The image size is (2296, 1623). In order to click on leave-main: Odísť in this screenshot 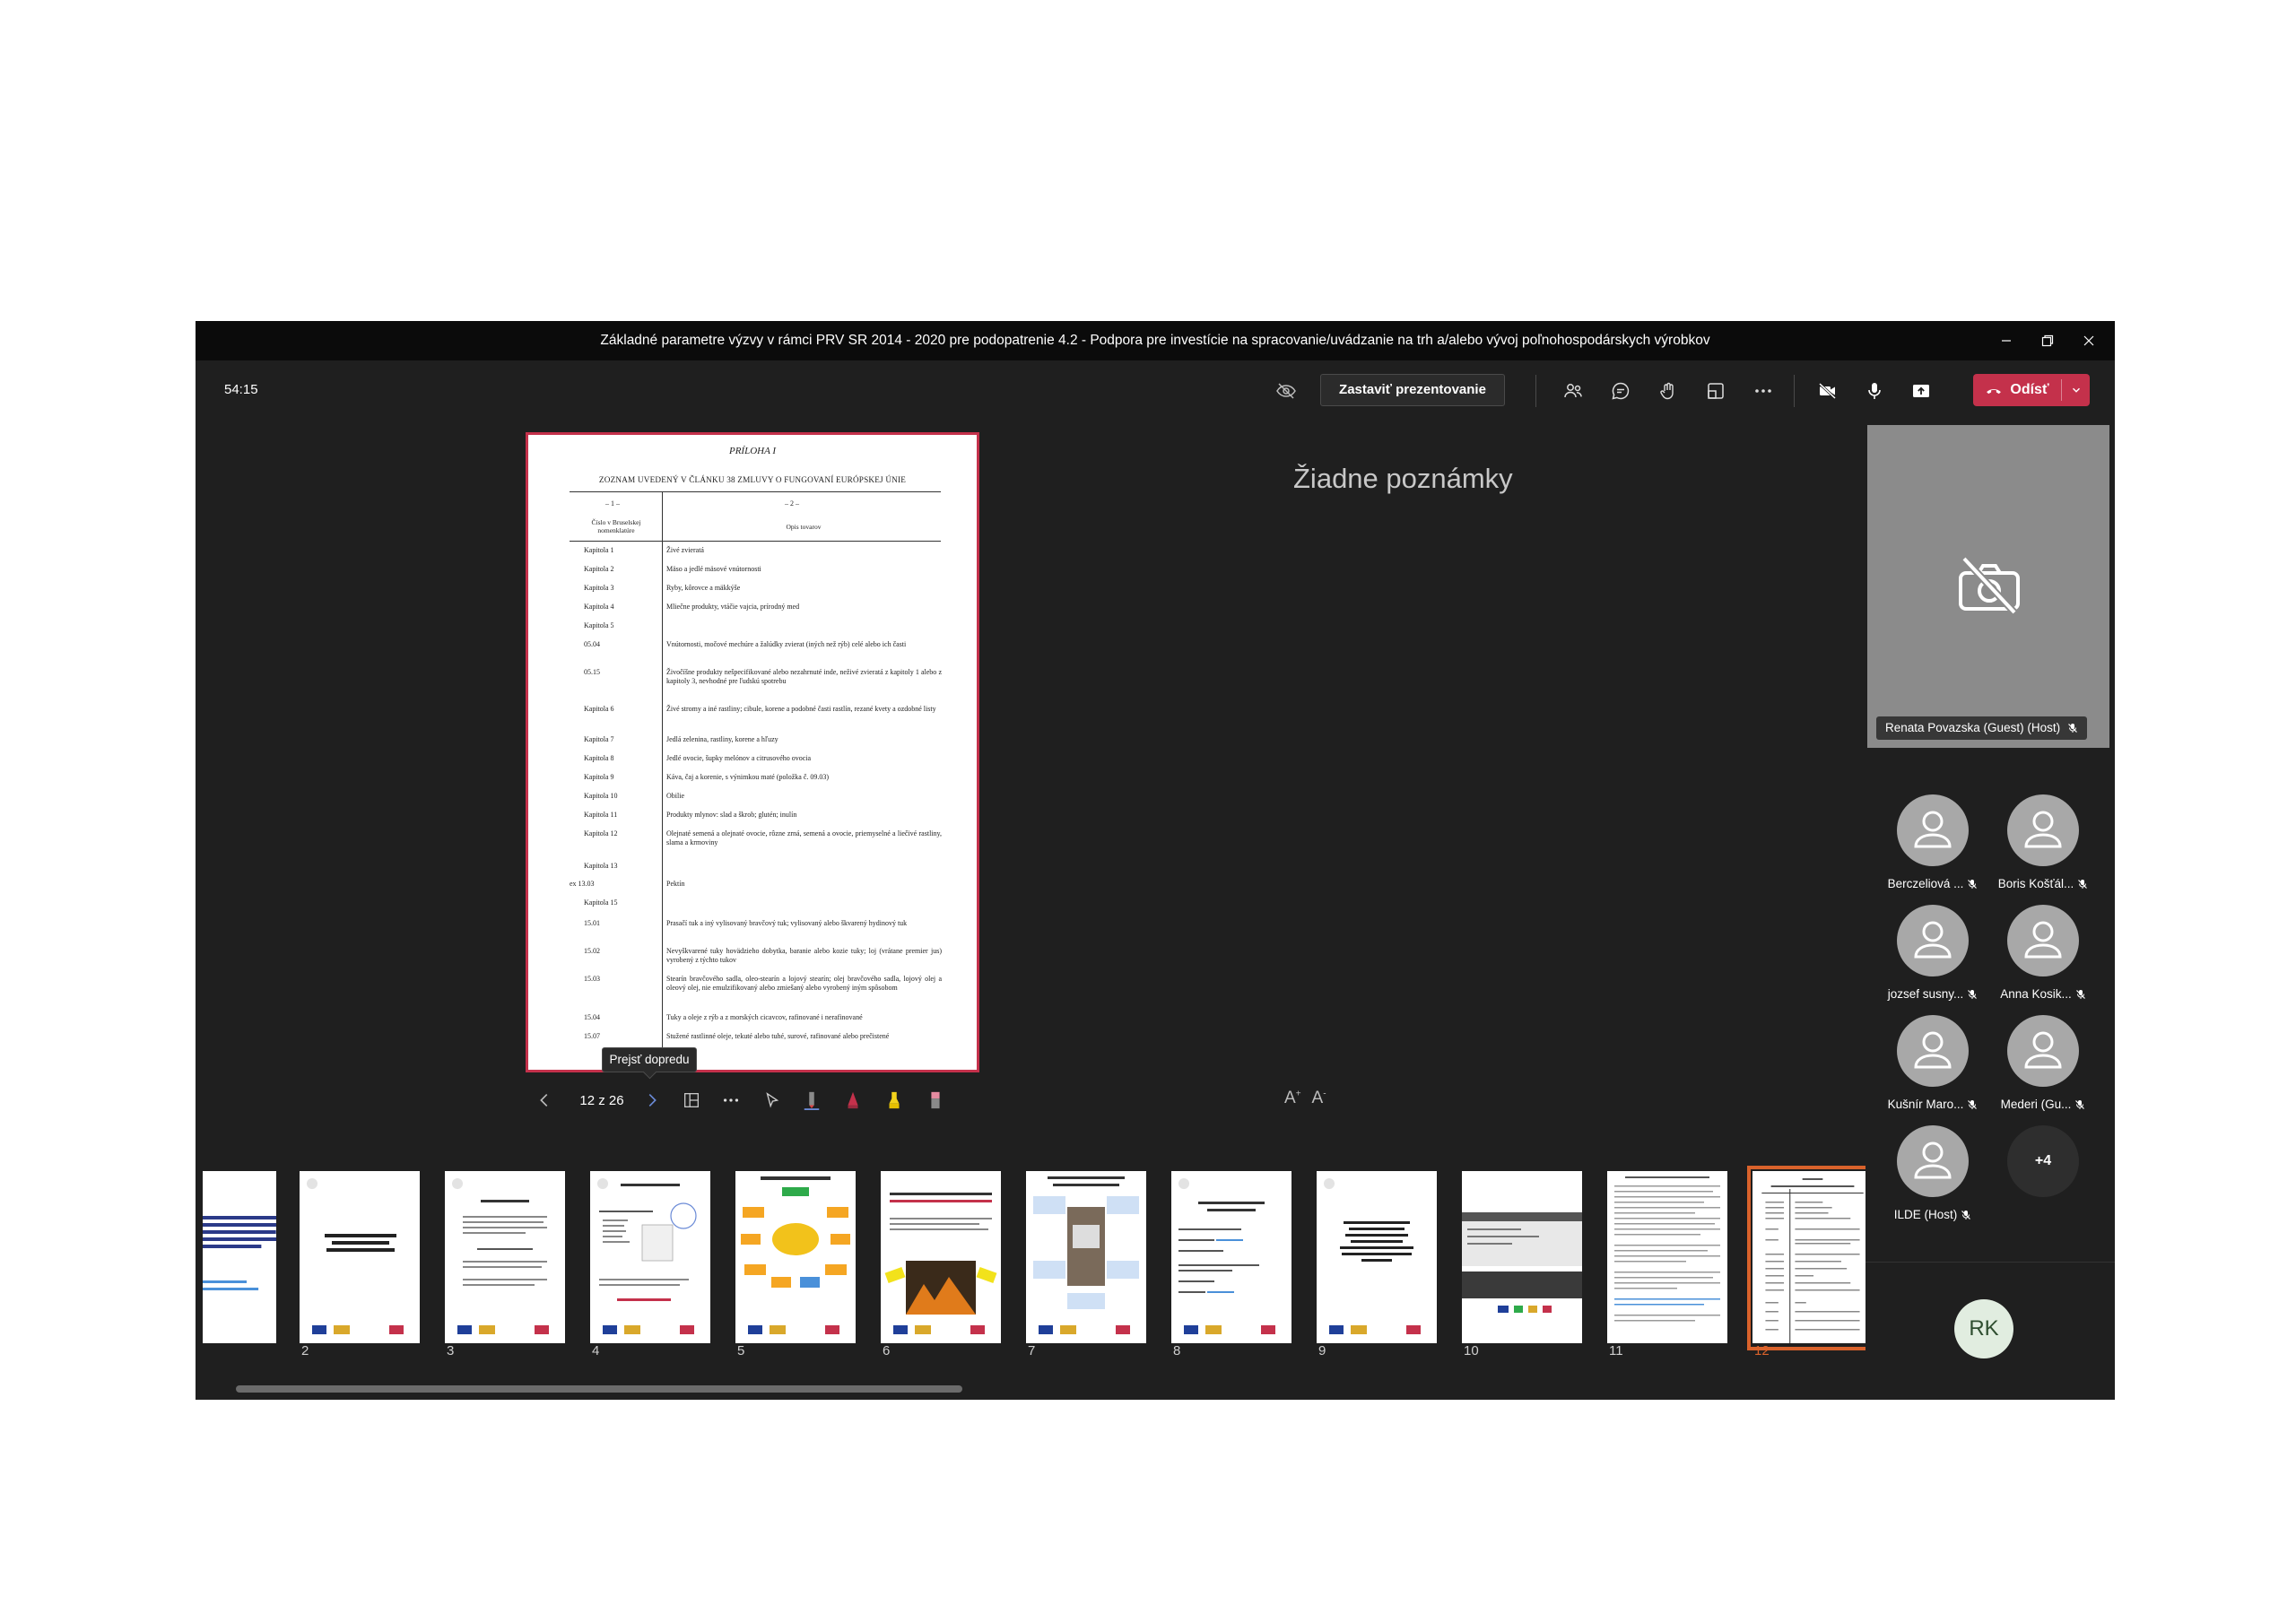, I will do `click(2017, 390)`.